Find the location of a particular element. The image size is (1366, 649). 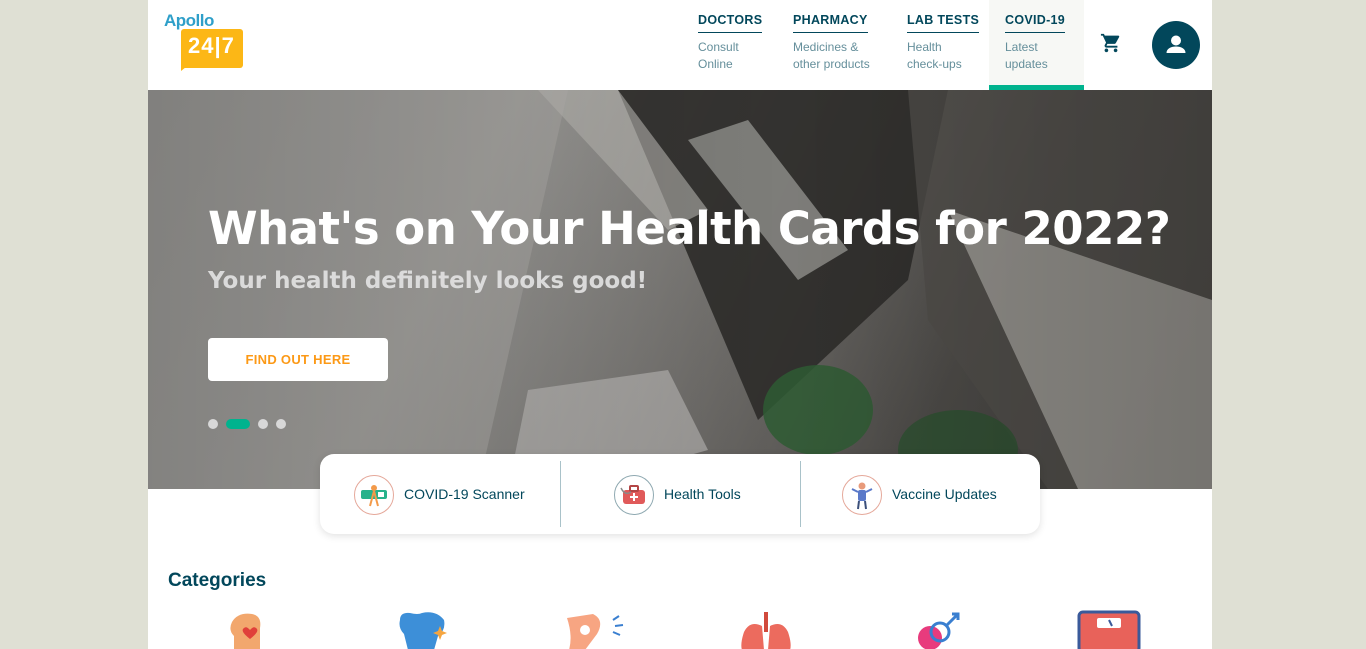

dental-icon is located at coordinates (431, 629).